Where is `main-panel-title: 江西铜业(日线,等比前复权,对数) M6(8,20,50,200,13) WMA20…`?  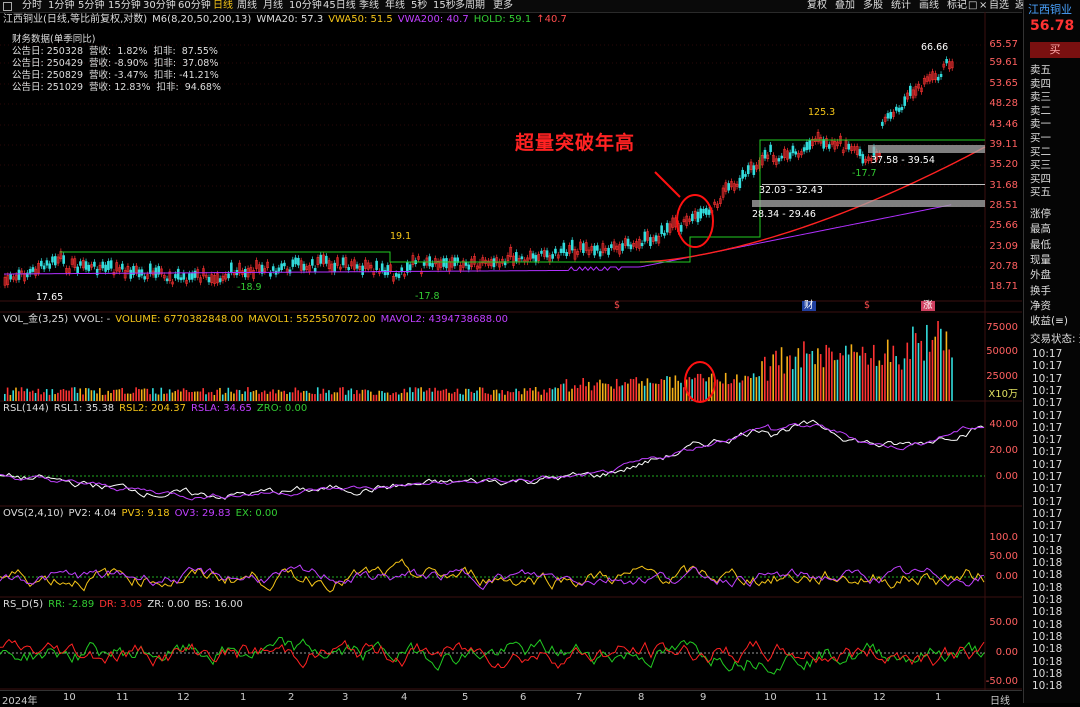 main-panel-title: 江西铜业(日线,等比前复权,对数) M6(8,20,50,200,13) WMA20… is located at coordinates (290, 19).